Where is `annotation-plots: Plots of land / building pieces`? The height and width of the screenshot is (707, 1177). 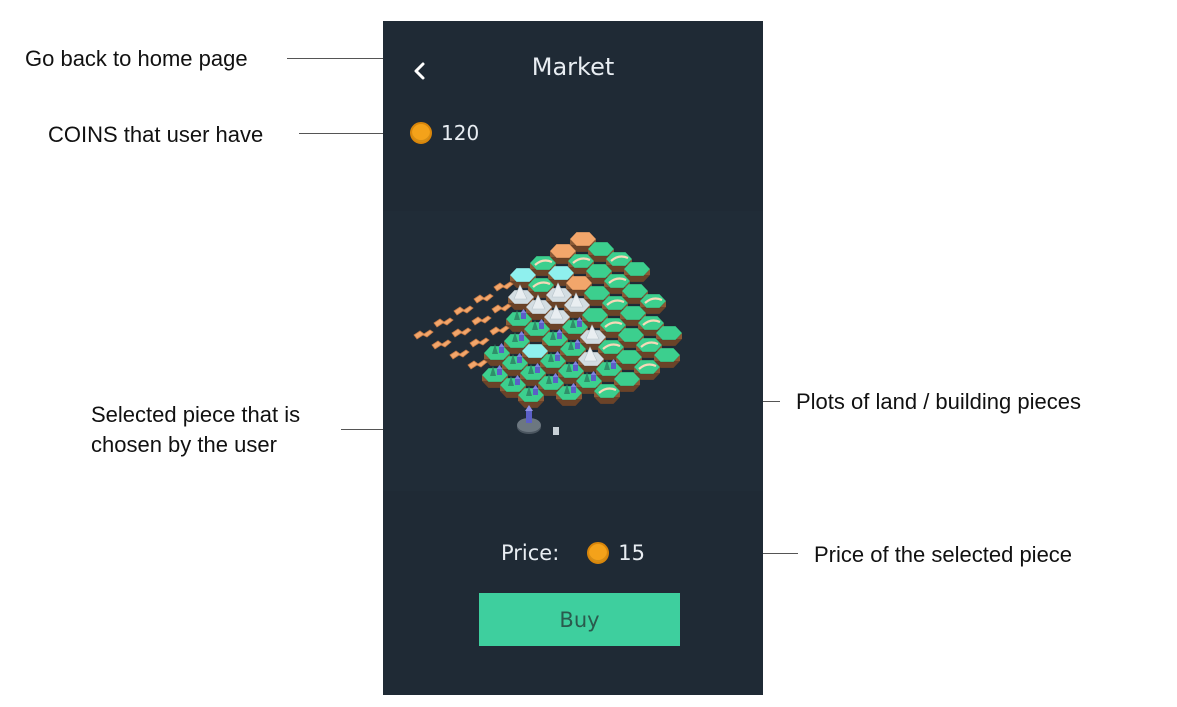 annotation-plots: Plots of land / building pieces is located at coordinates (938, 401).